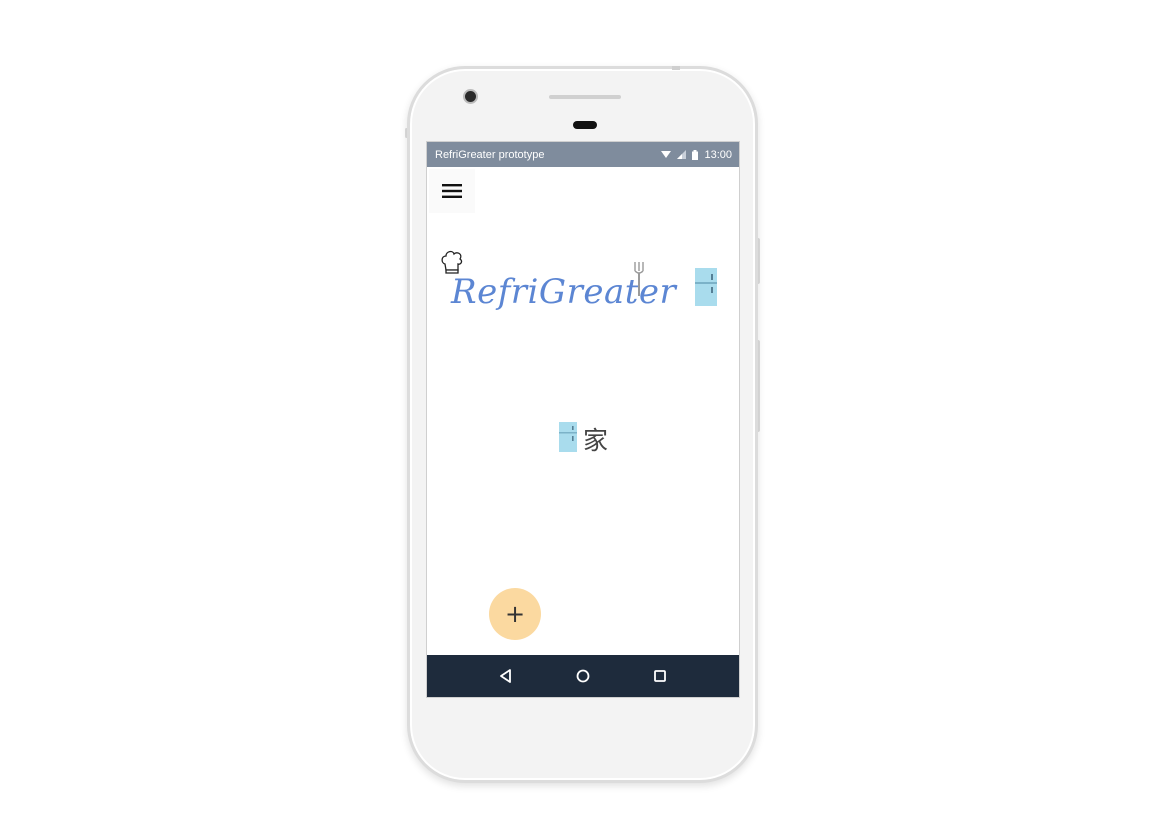 This screenshot has height=830, width=1159. I want to click on home-icon, so click(583, 676).